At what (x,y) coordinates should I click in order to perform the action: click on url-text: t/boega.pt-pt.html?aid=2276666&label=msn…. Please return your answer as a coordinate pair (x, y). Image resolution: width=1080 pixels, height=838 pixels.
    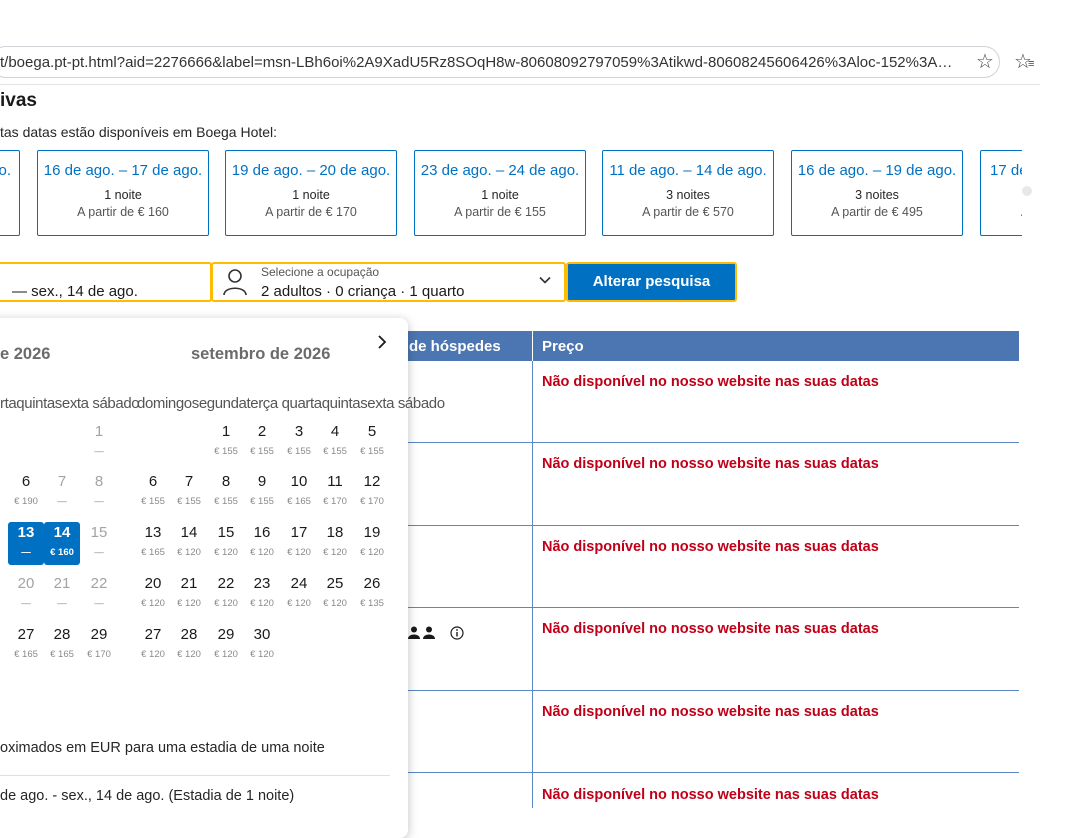
    Looking at the image, I should click on (477, 62).